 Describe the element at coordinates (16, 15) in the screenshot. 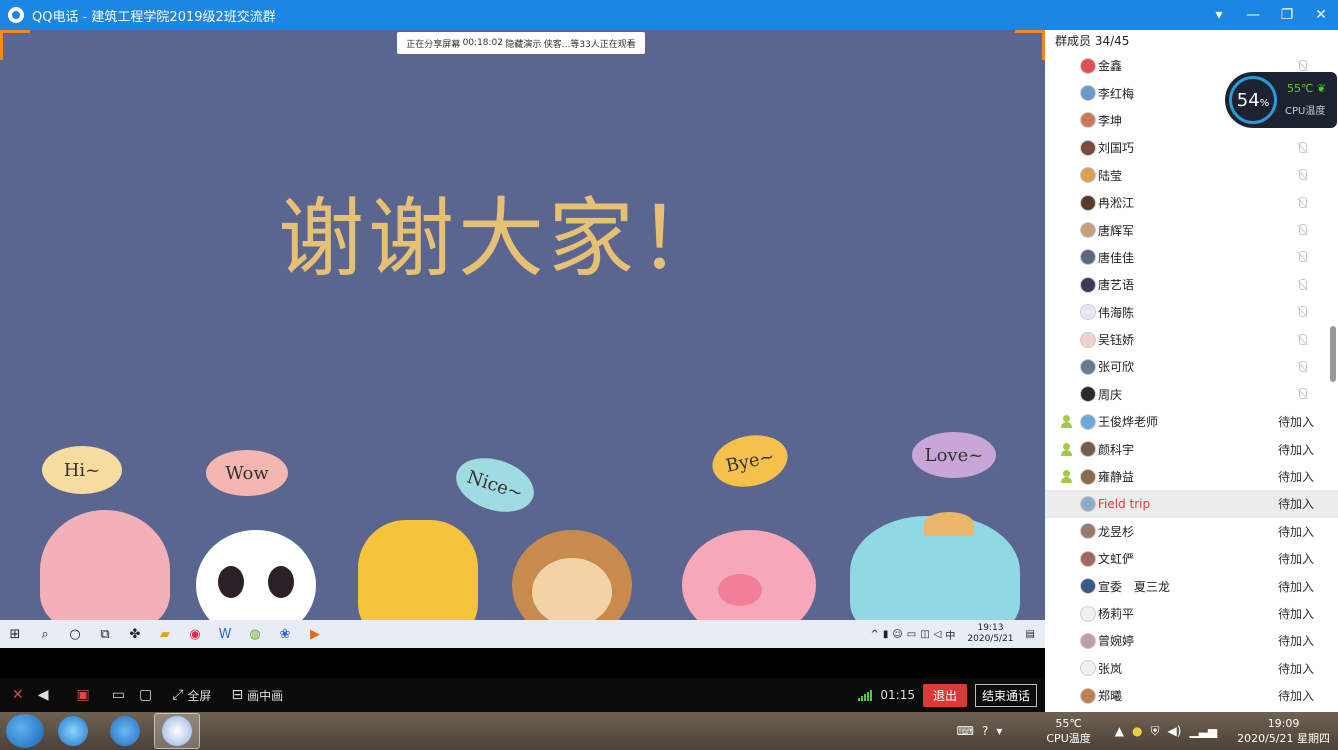

I see `qq-logo-icon` at that location.